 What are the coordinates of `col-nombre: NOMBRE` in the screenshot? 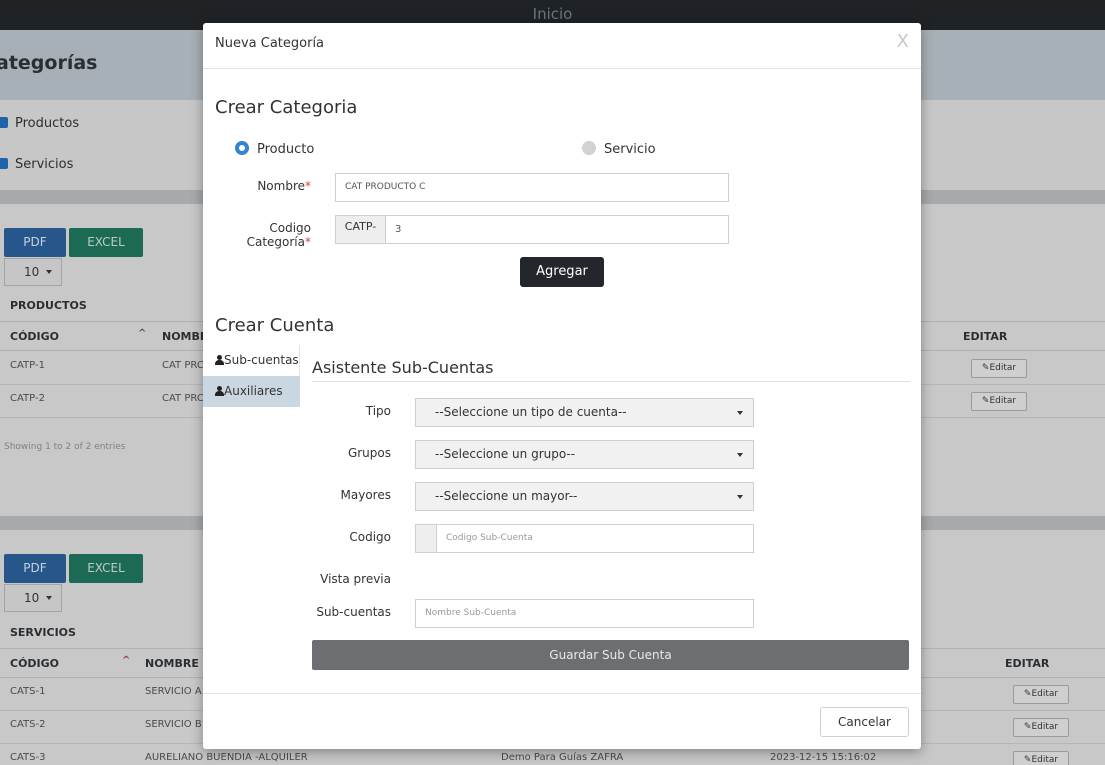 It's located at (172, 663).